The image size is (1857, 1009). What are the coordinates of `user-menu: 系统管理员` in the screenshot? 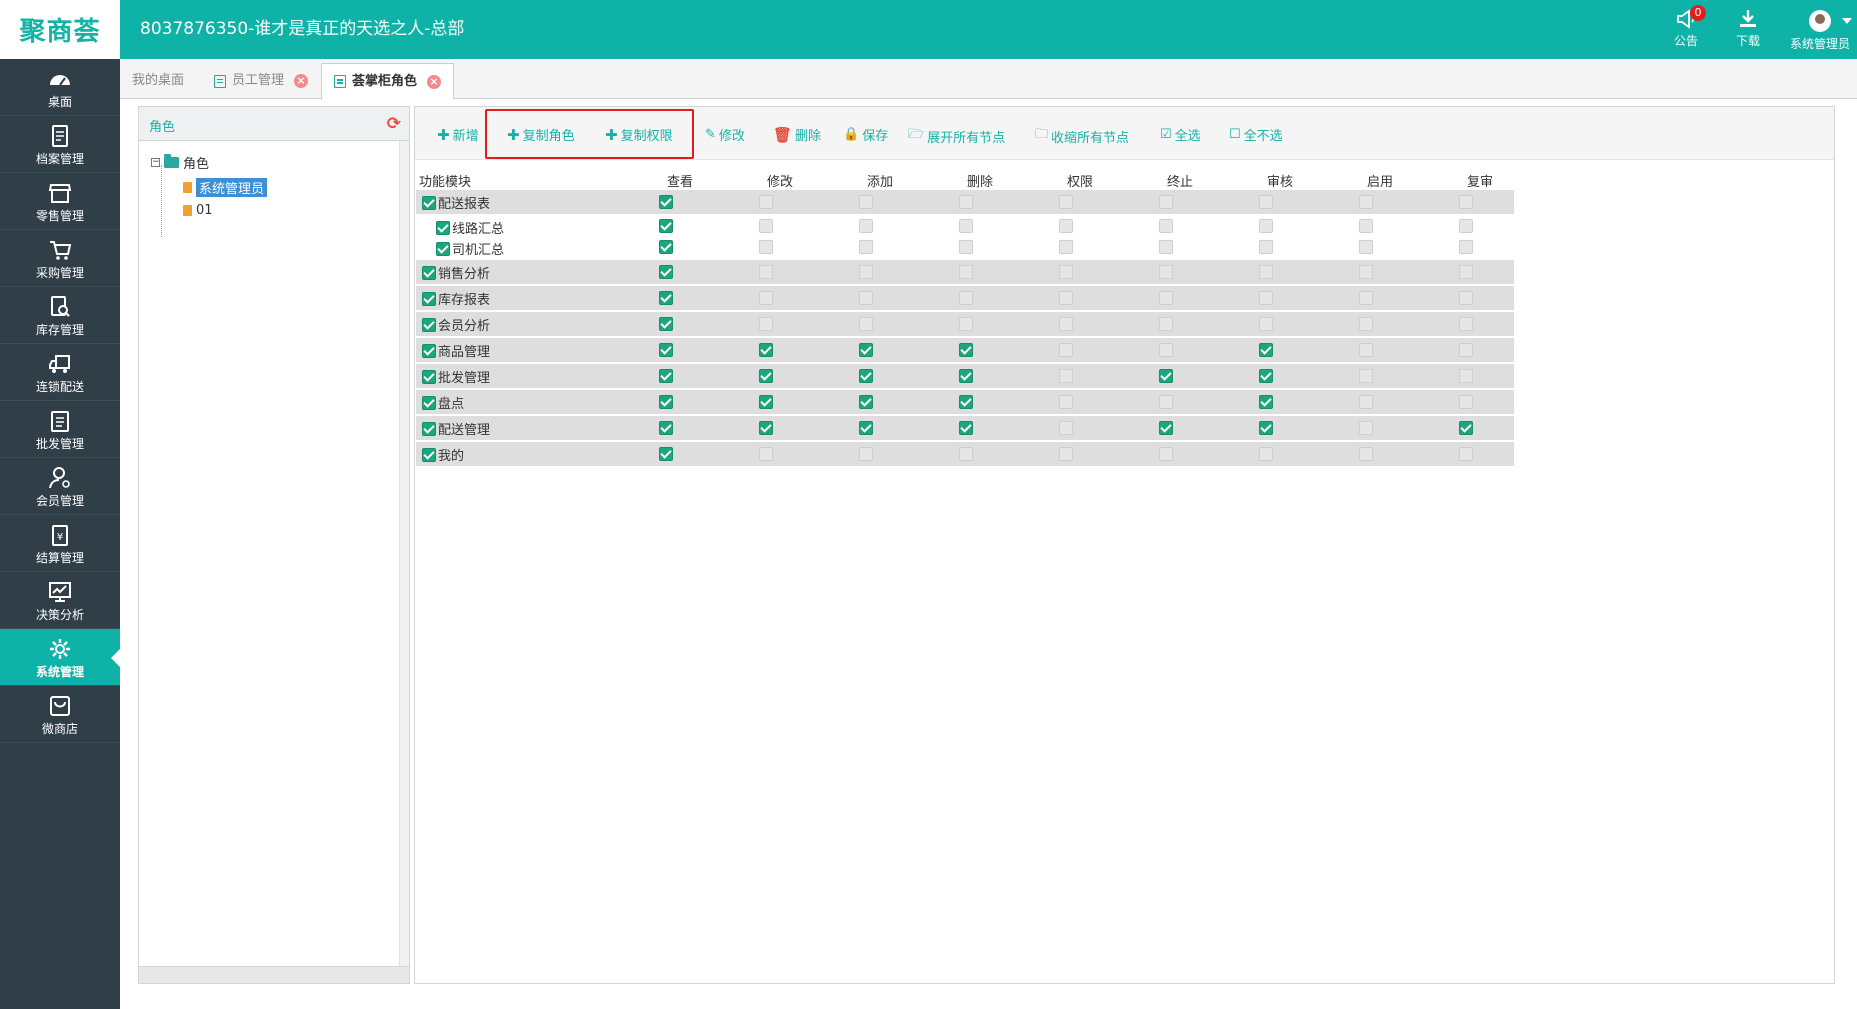 It's located at (1820, 30).